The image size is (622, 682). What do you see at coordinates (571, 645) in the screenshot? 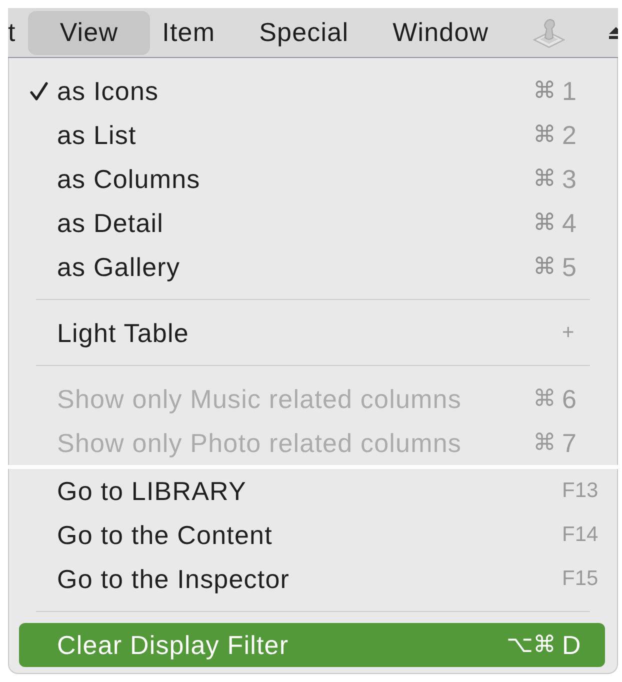
I see `shortcut-key: D` at bounding box center [571, 645].